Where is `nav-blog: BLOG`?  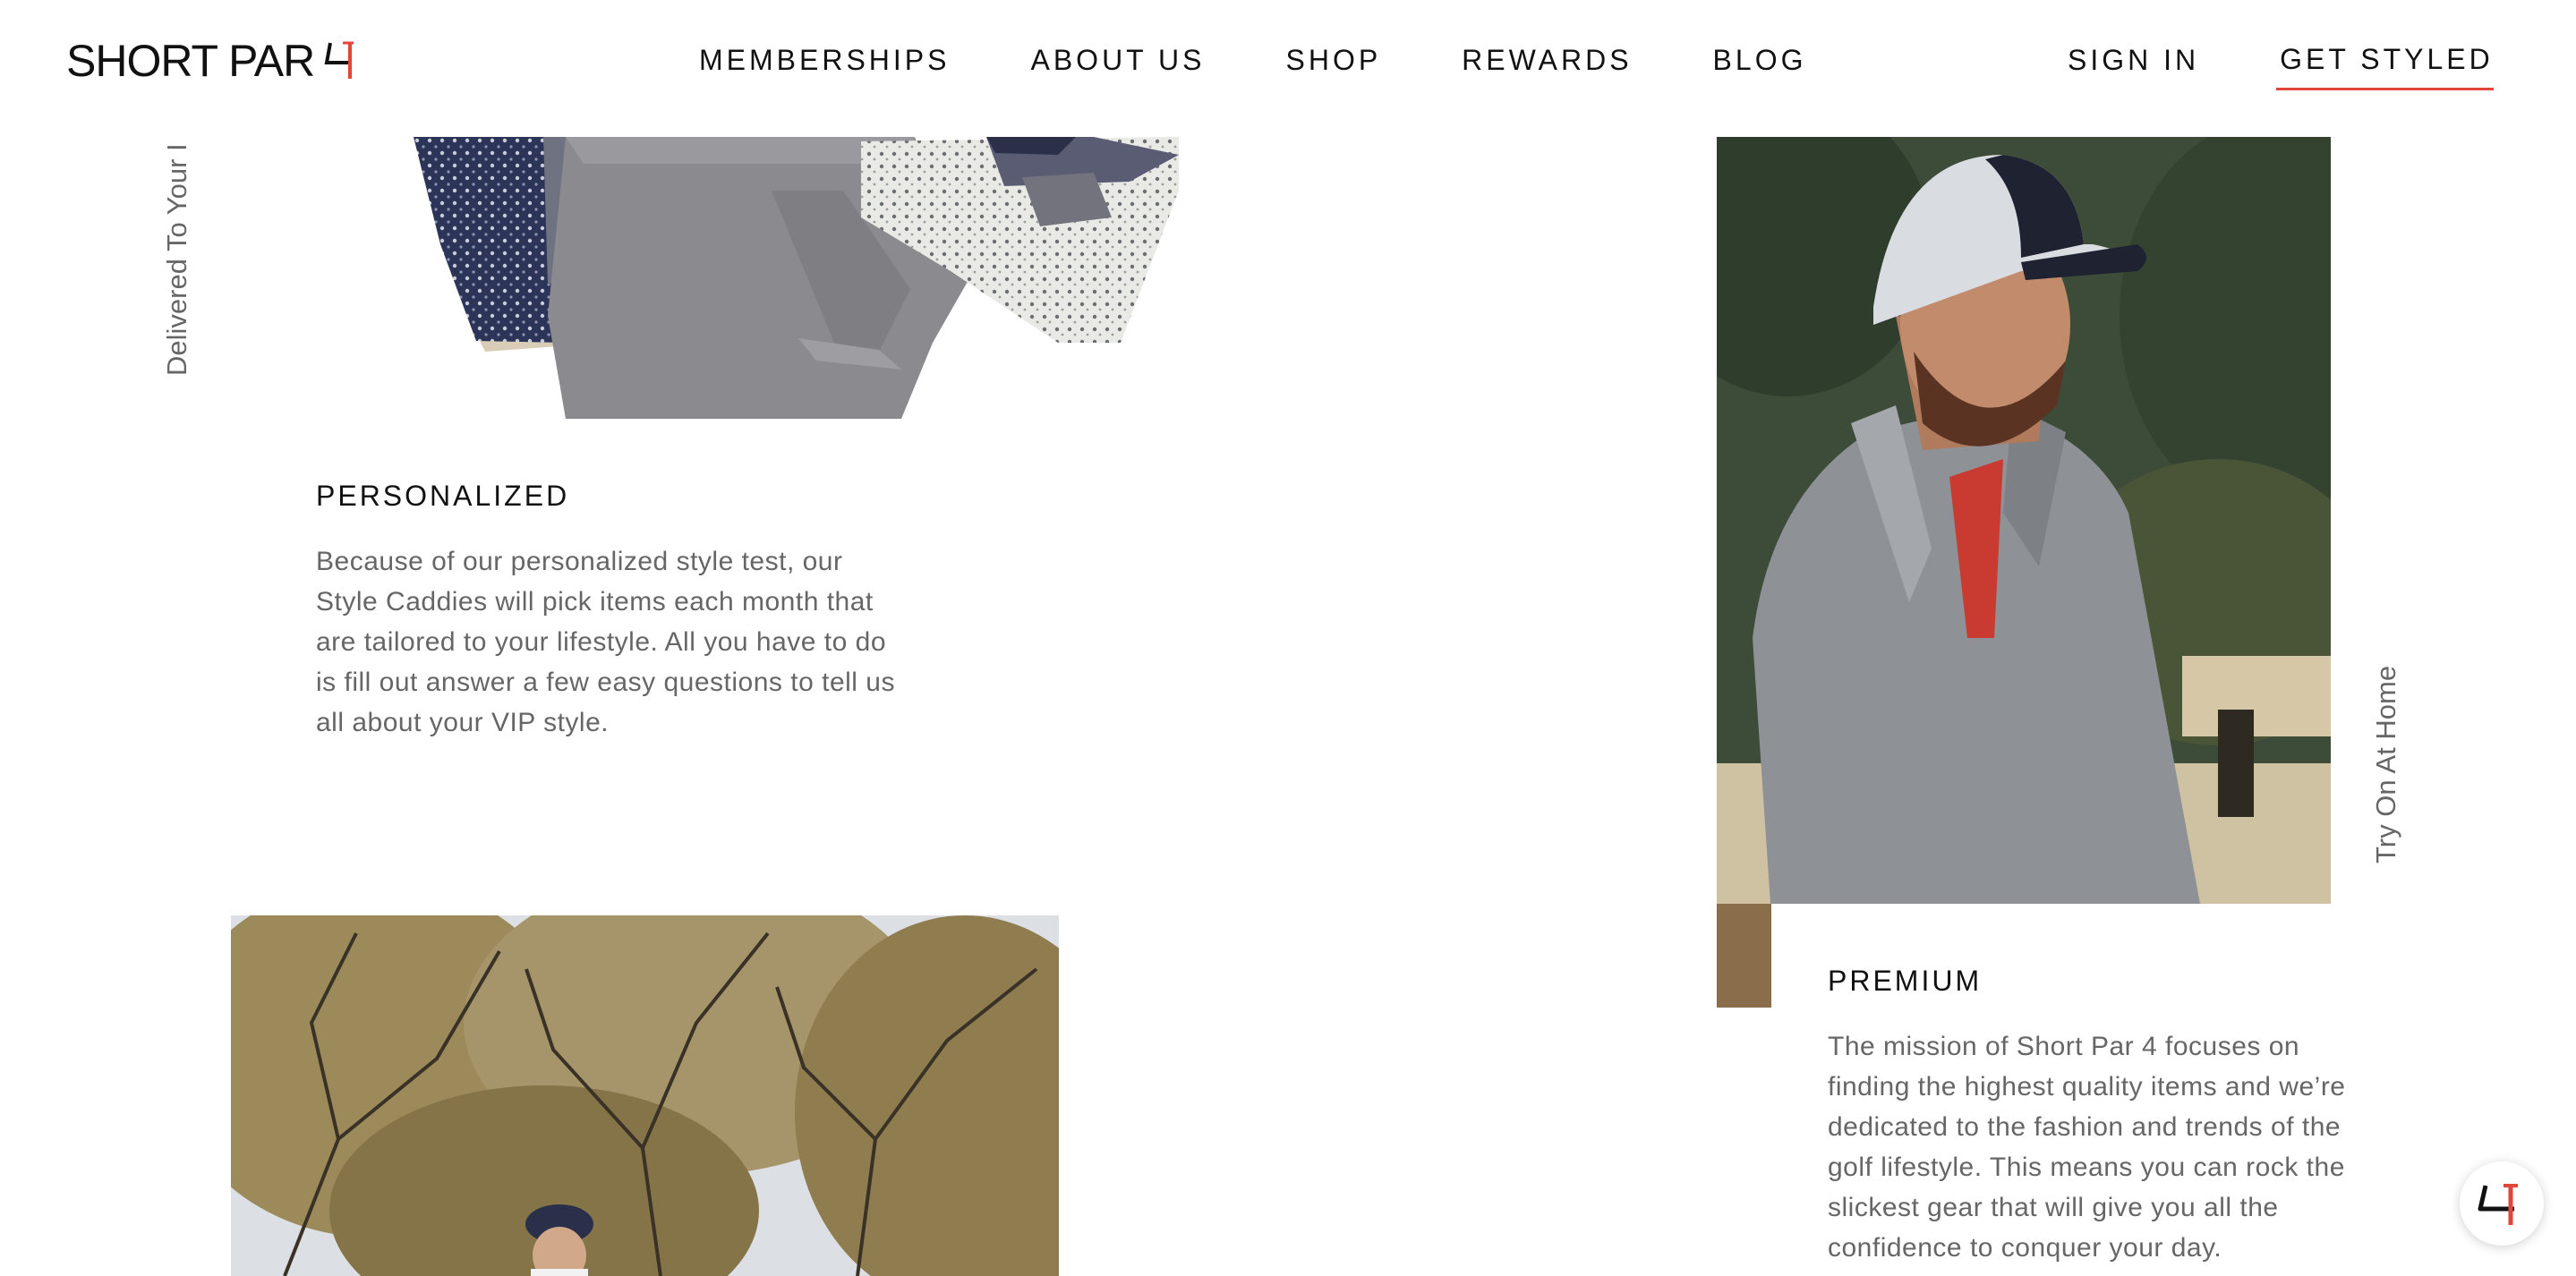 nav-blog: BLOG is located at coordinates (1760, 60).